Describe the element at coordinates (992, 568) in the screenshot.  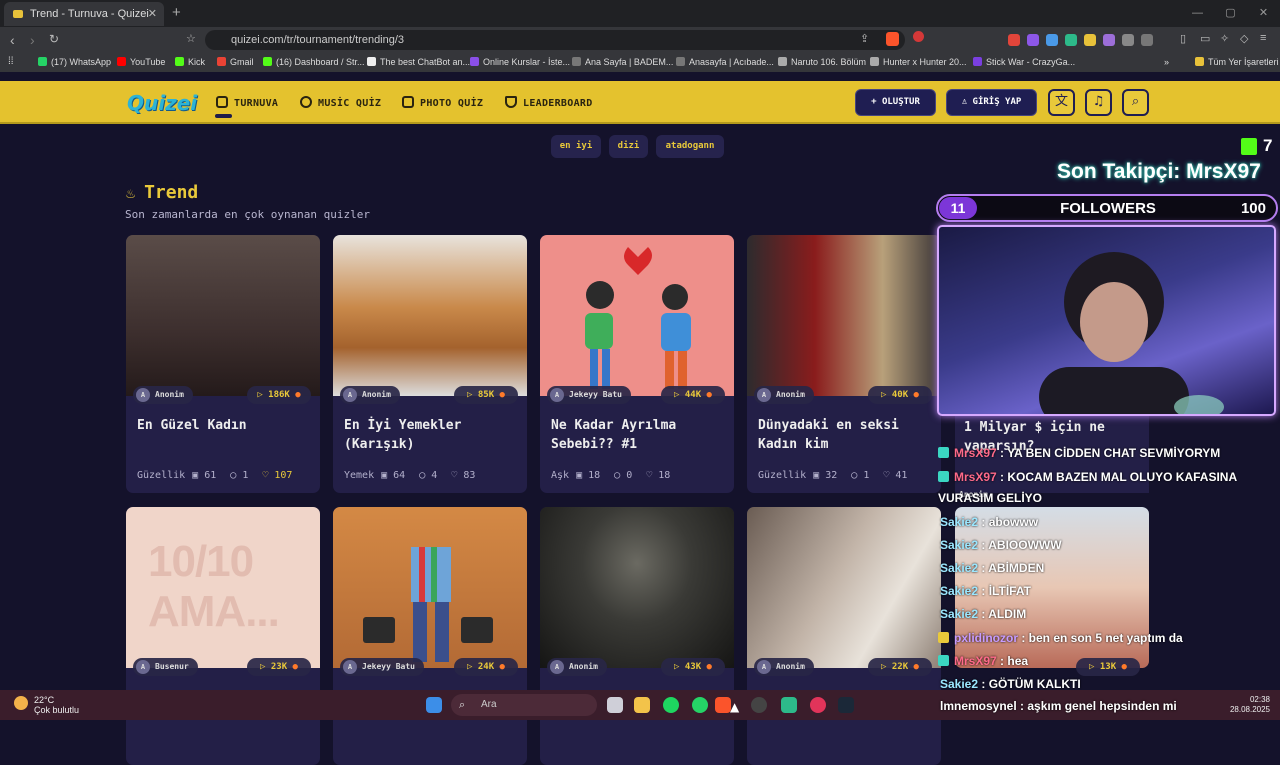
I see `chat-message: Sakie2 : ABİMDEN` at that location.